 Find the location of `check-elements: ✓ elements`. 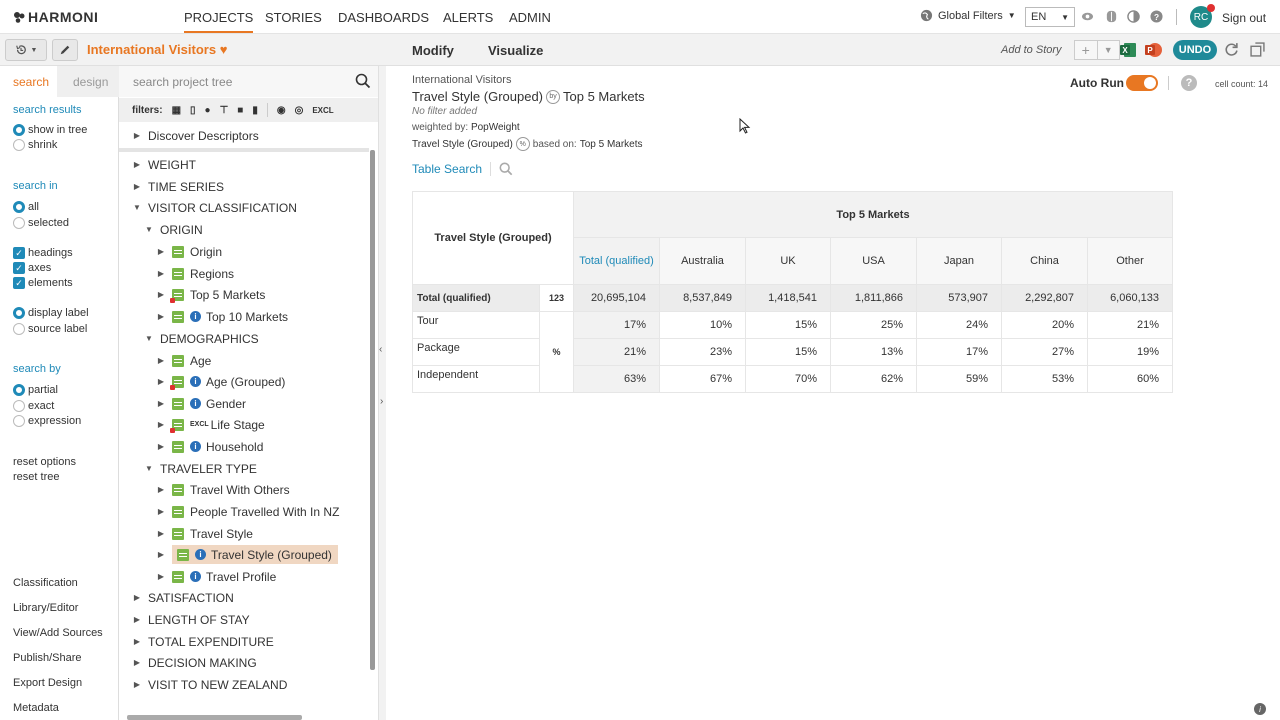

check-elements: ✓ elements is located at coordinates (43, 283).